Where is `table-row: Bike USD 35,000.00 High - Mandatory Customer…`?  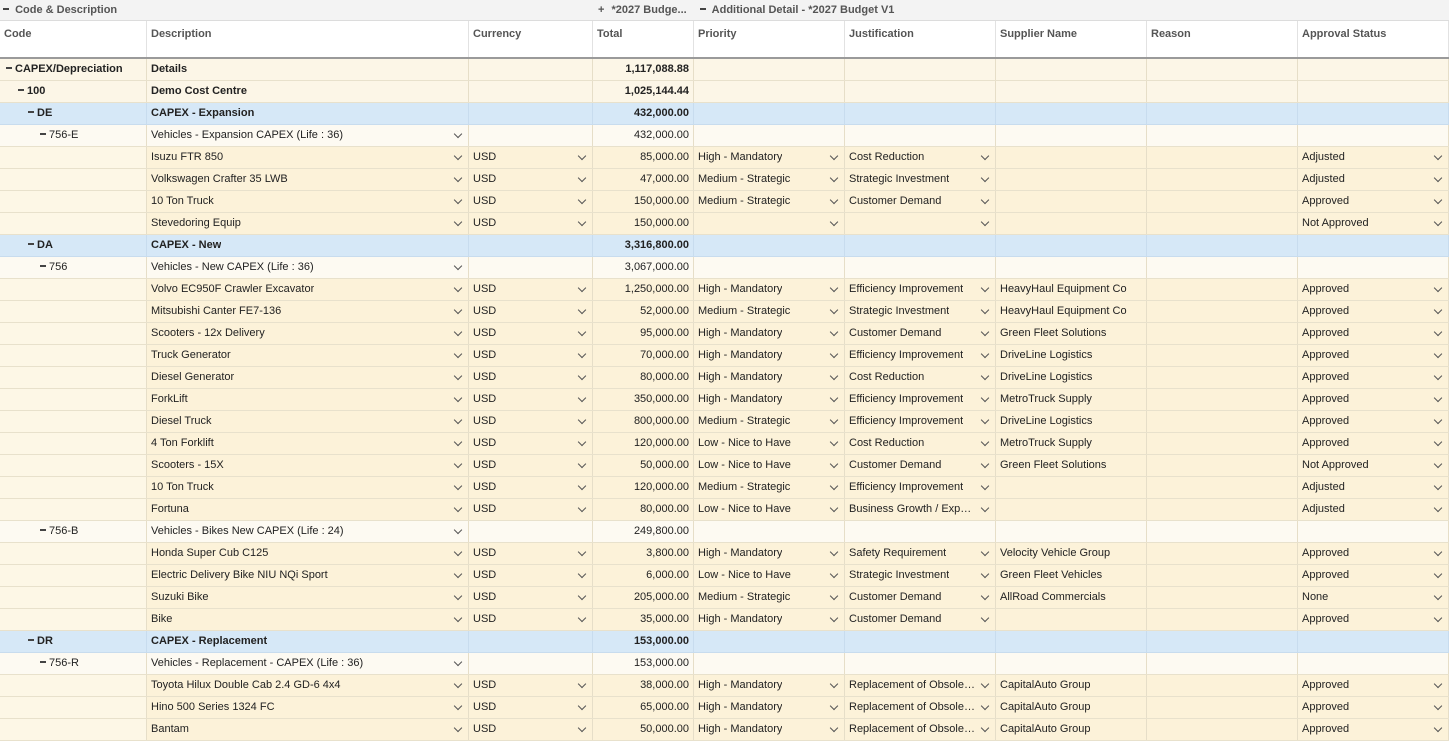
table-row: Bike USD 35,000.00 High - Mandatory Customer… is located at coordinates (724, 620).